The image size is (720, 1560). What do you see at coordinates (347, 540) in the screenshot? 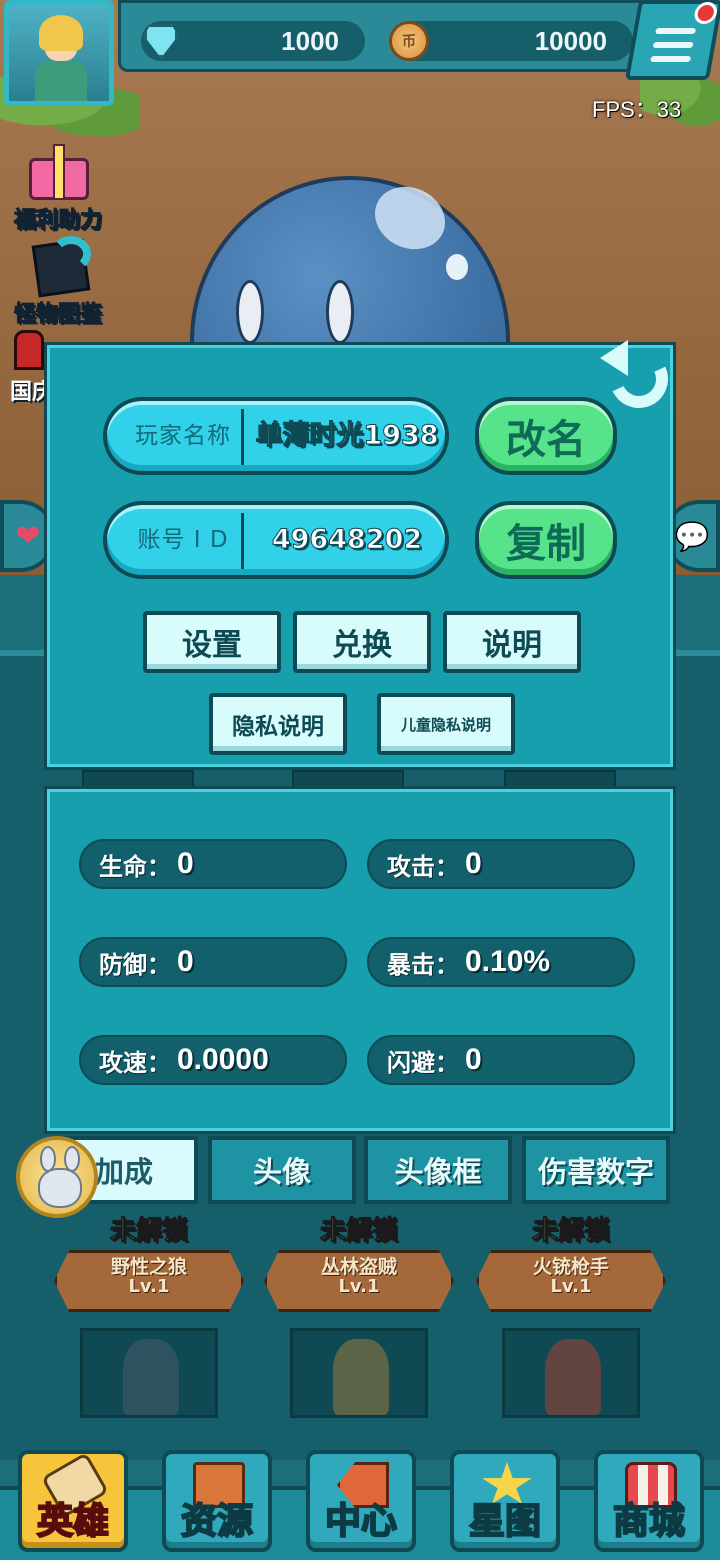
I see `account-id-value: 49648202` at bounding box center [347, 540].